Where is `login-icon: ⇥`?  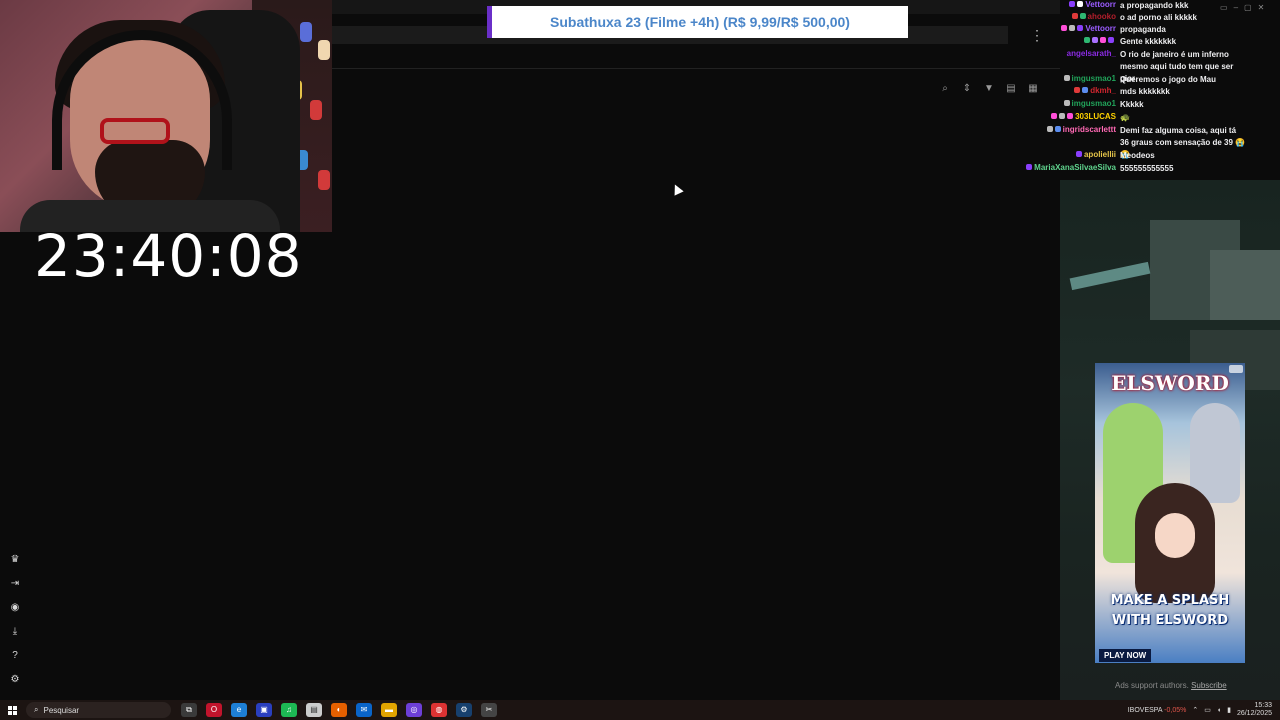 login-icon: ⇥ is located at coordinates (15, 583).